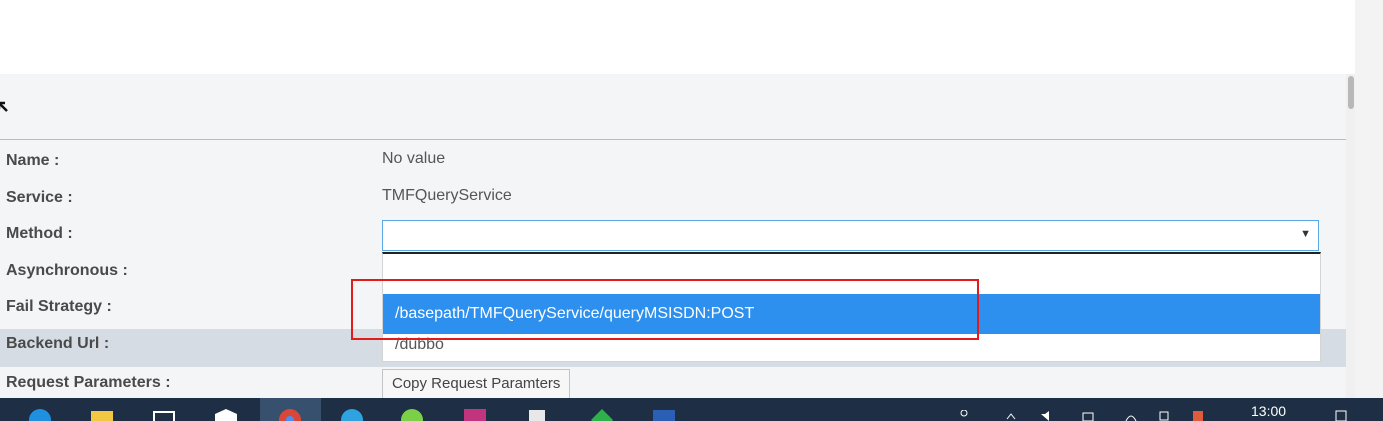 This screenshot has width=1383, height=421. What do you see at coordinates (1198, 415) in the screenshot?
I see `notification-app-icon` at bounding box center [1198, 415].